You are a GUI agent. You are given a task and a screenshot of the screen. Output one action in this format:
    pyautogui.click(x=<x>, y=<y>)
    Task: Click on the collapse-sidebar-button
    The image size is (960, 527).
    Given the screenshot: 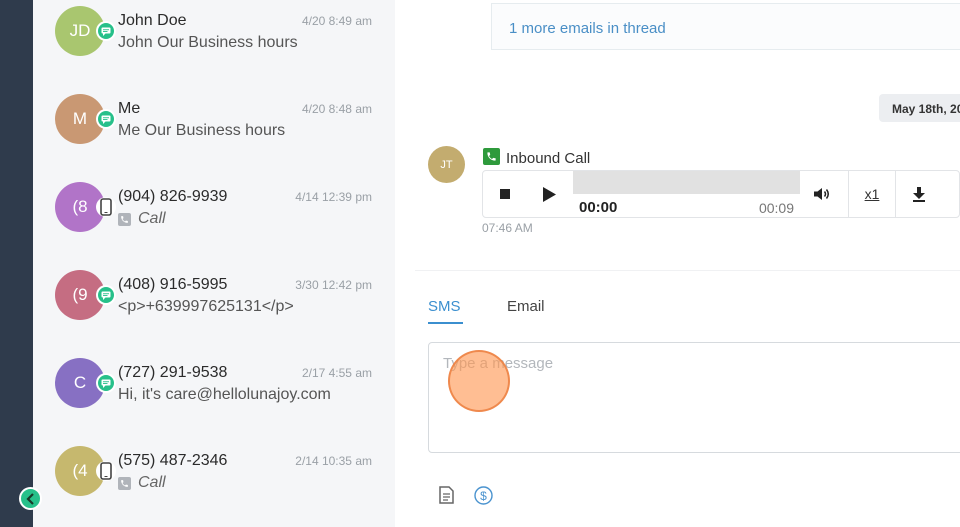 What is the action you would take?
    pyautogui.click(x=30, y=498)
    